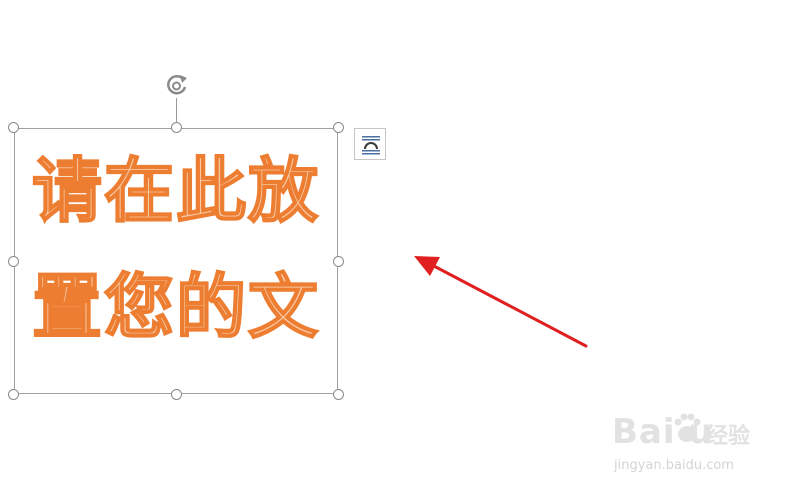 The width and height of the screenshot is (800, 500). Describe the element at coordinates (728, 436) in the screenshot. I see `watermark-brand-cn: 经验` at that location.